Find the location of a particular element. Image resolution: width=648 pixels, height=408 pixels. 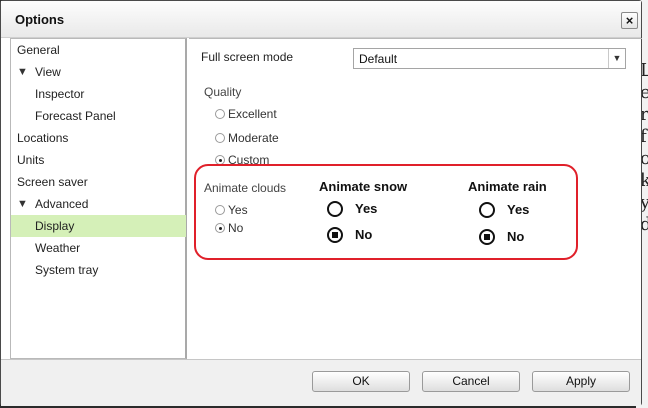

tree-item-advanced: ▼ Advanced is located at coordinates (98, 204).